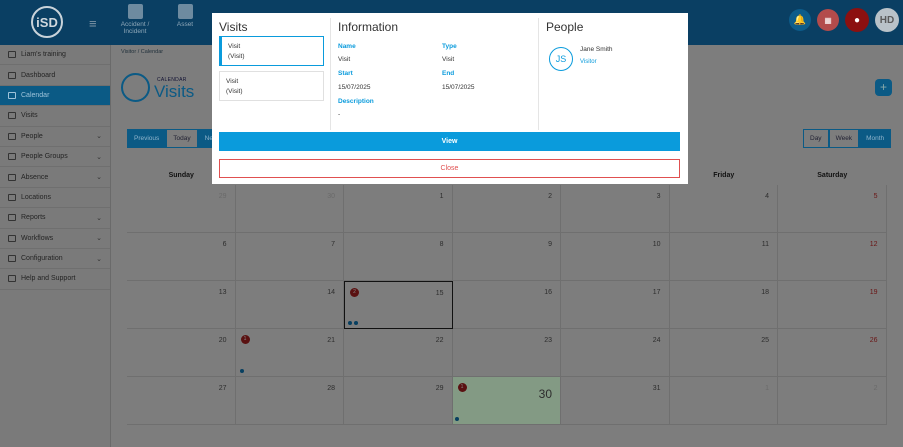  I want to click on calendar-day-cell: 7, so click(289, 257).